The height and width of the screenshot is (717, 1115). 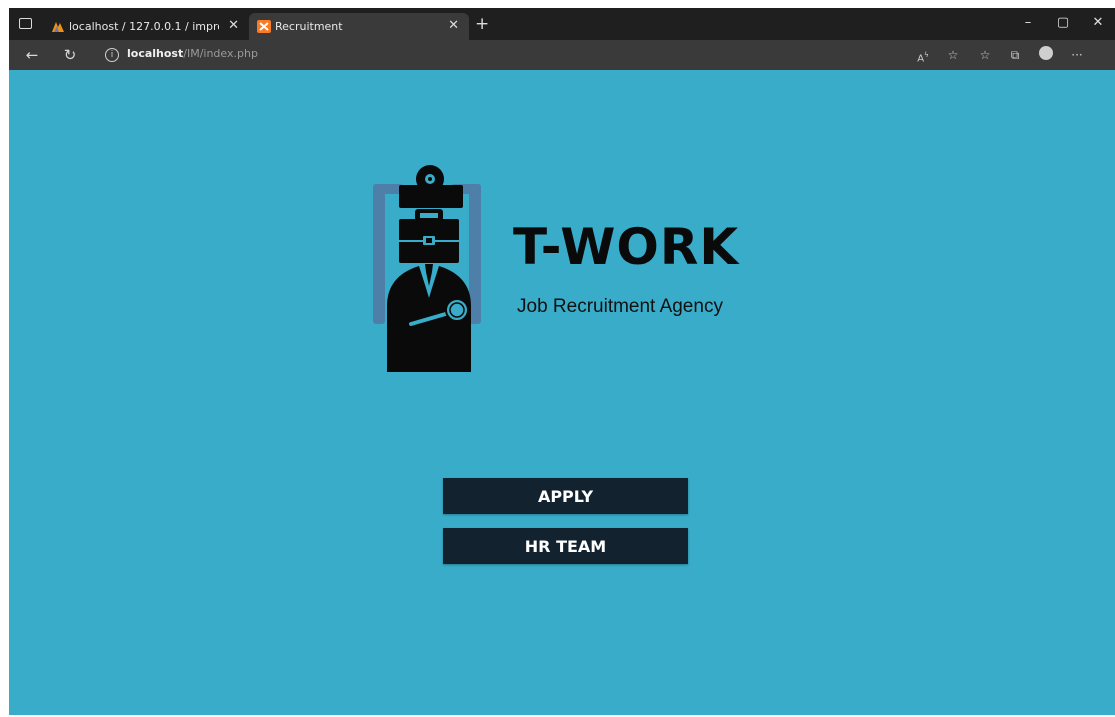 I want to click on tab-actions-icon, so click(x=25, y=23).